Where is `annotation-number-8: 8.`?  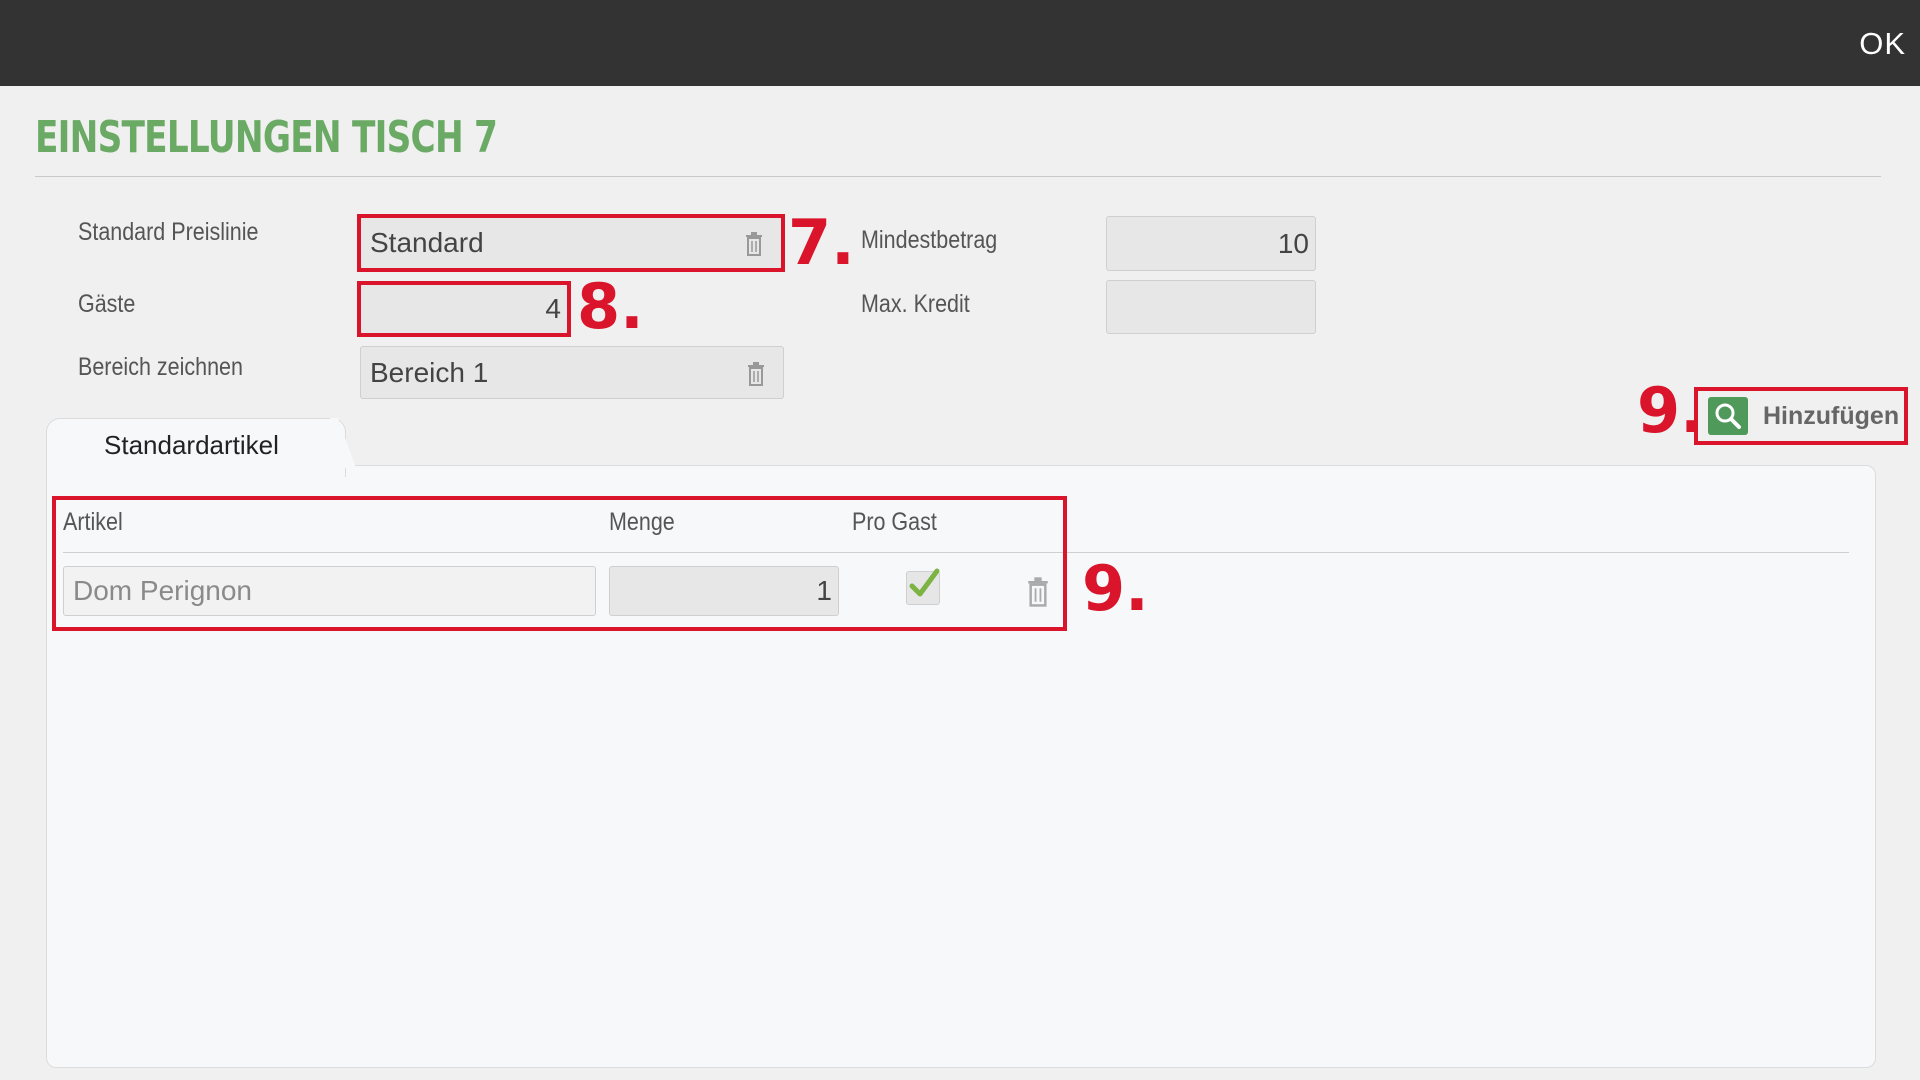
annotation-number-8: 8. is located at coordinates (610, 306).